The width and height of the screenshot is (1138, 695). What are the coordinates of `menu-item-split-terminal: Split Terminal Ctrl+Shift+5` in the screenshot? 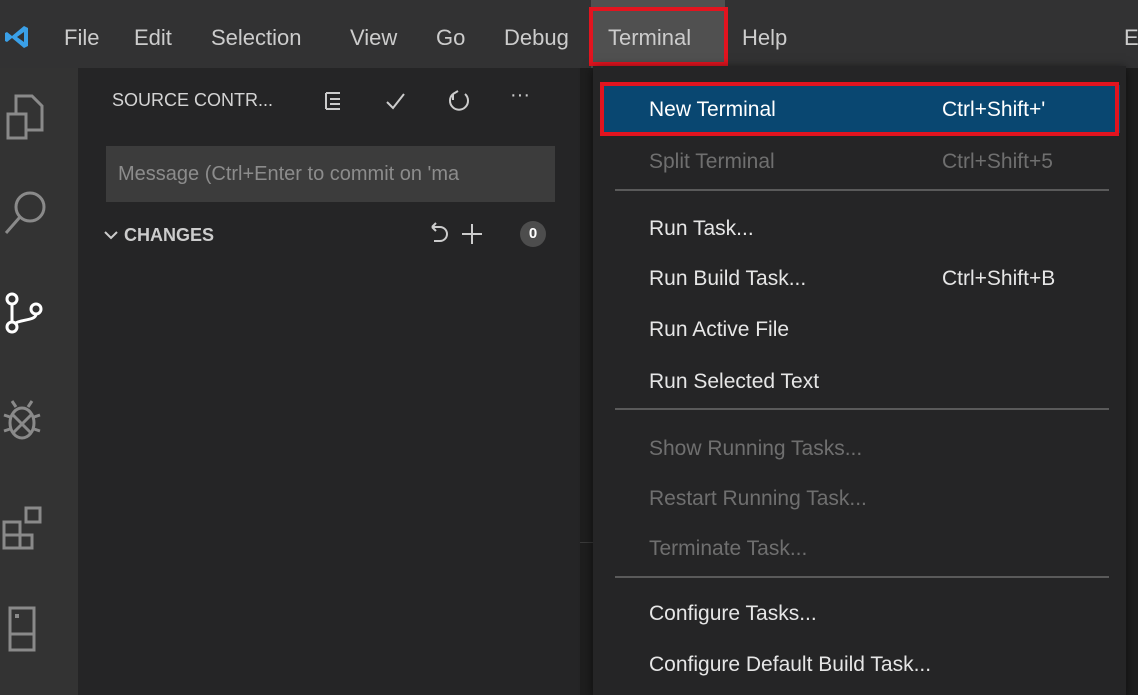 It's located at (860, 161).